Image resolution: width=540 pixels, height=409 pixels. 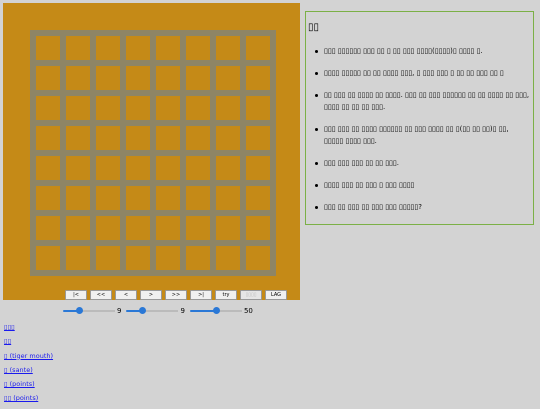 I want to click on slider-2-thumb, so click(x=143, y=310).